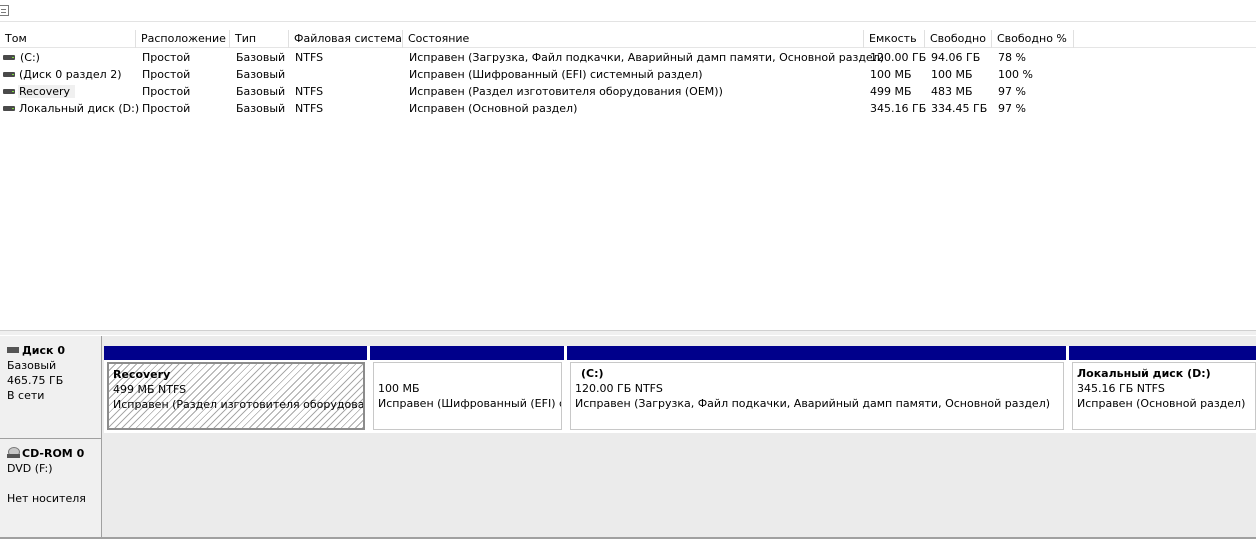 This screenshot has width=1256, height=539. Describe the element at coordinates (592, 373) in the screenshot. I see `partition-title: (C:)` at that location.